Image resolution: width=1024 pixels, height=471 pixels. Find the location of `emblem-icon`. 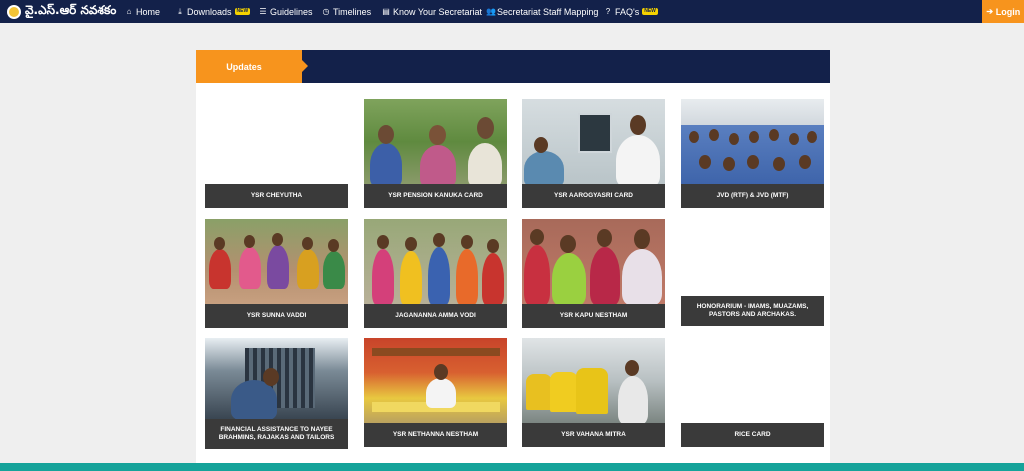

emblem-icon is located at coordinates (14, 11).